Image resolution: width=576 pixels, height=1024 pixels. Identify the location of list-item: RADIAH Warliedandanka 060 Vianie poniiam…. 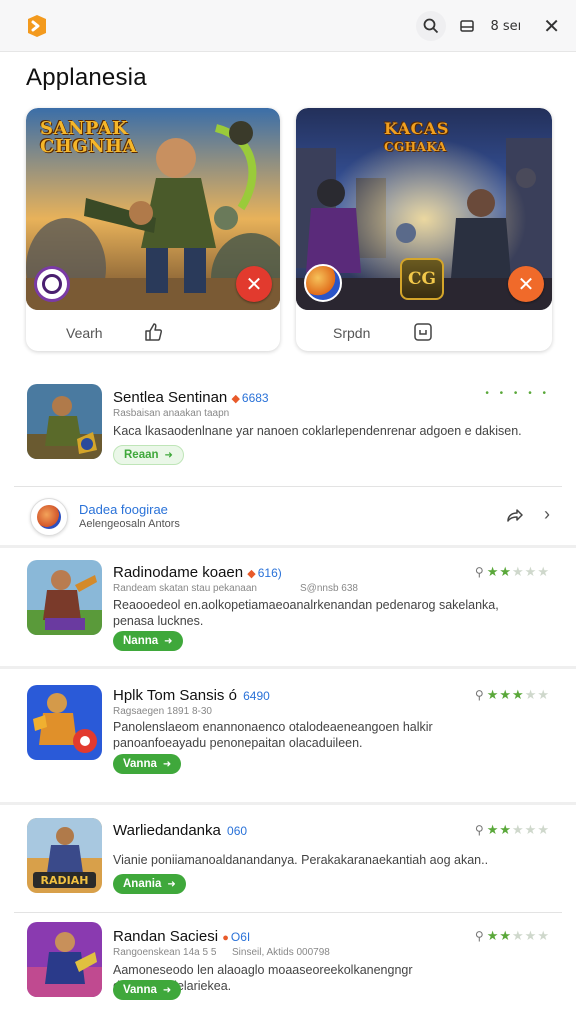
(288, 862).